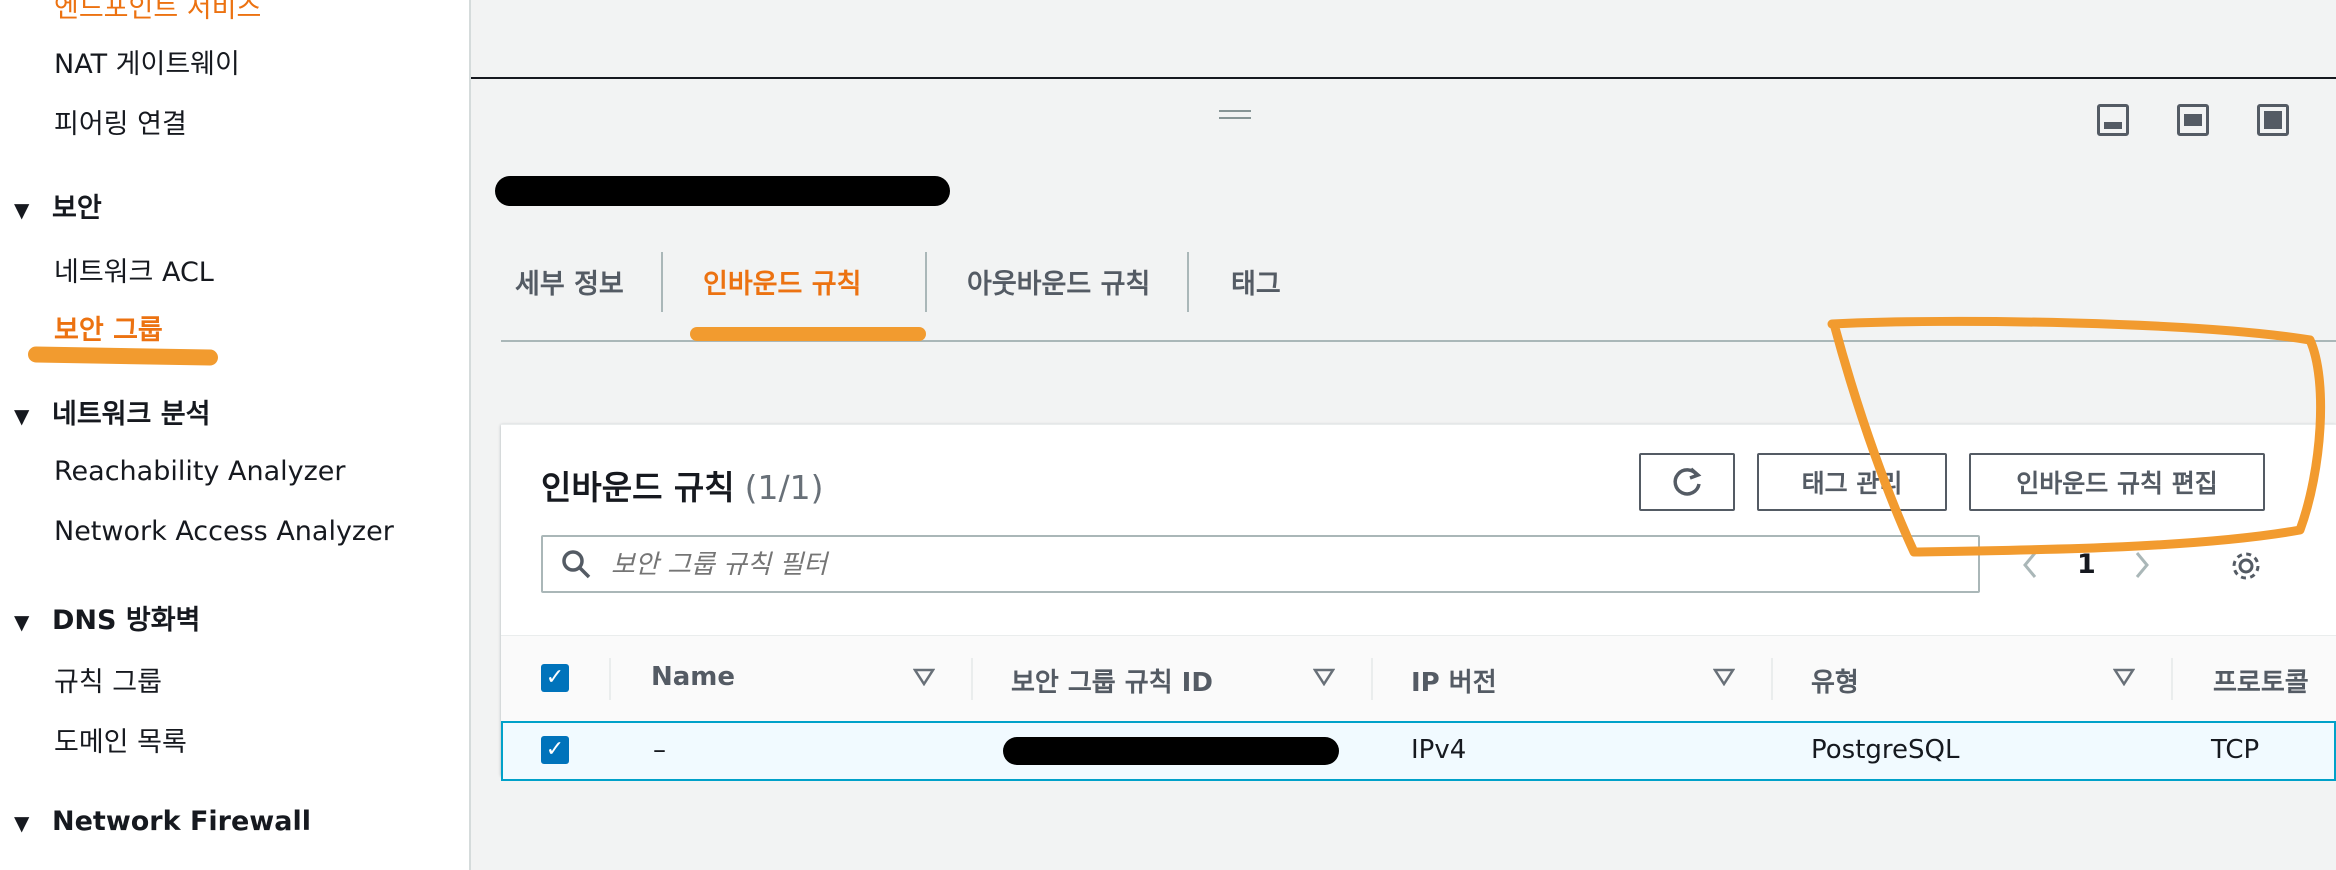 The image size is (2336, 870). I want to click on tab-outbound-rules: 아웃바운드 규칙, so click(1058, 281).